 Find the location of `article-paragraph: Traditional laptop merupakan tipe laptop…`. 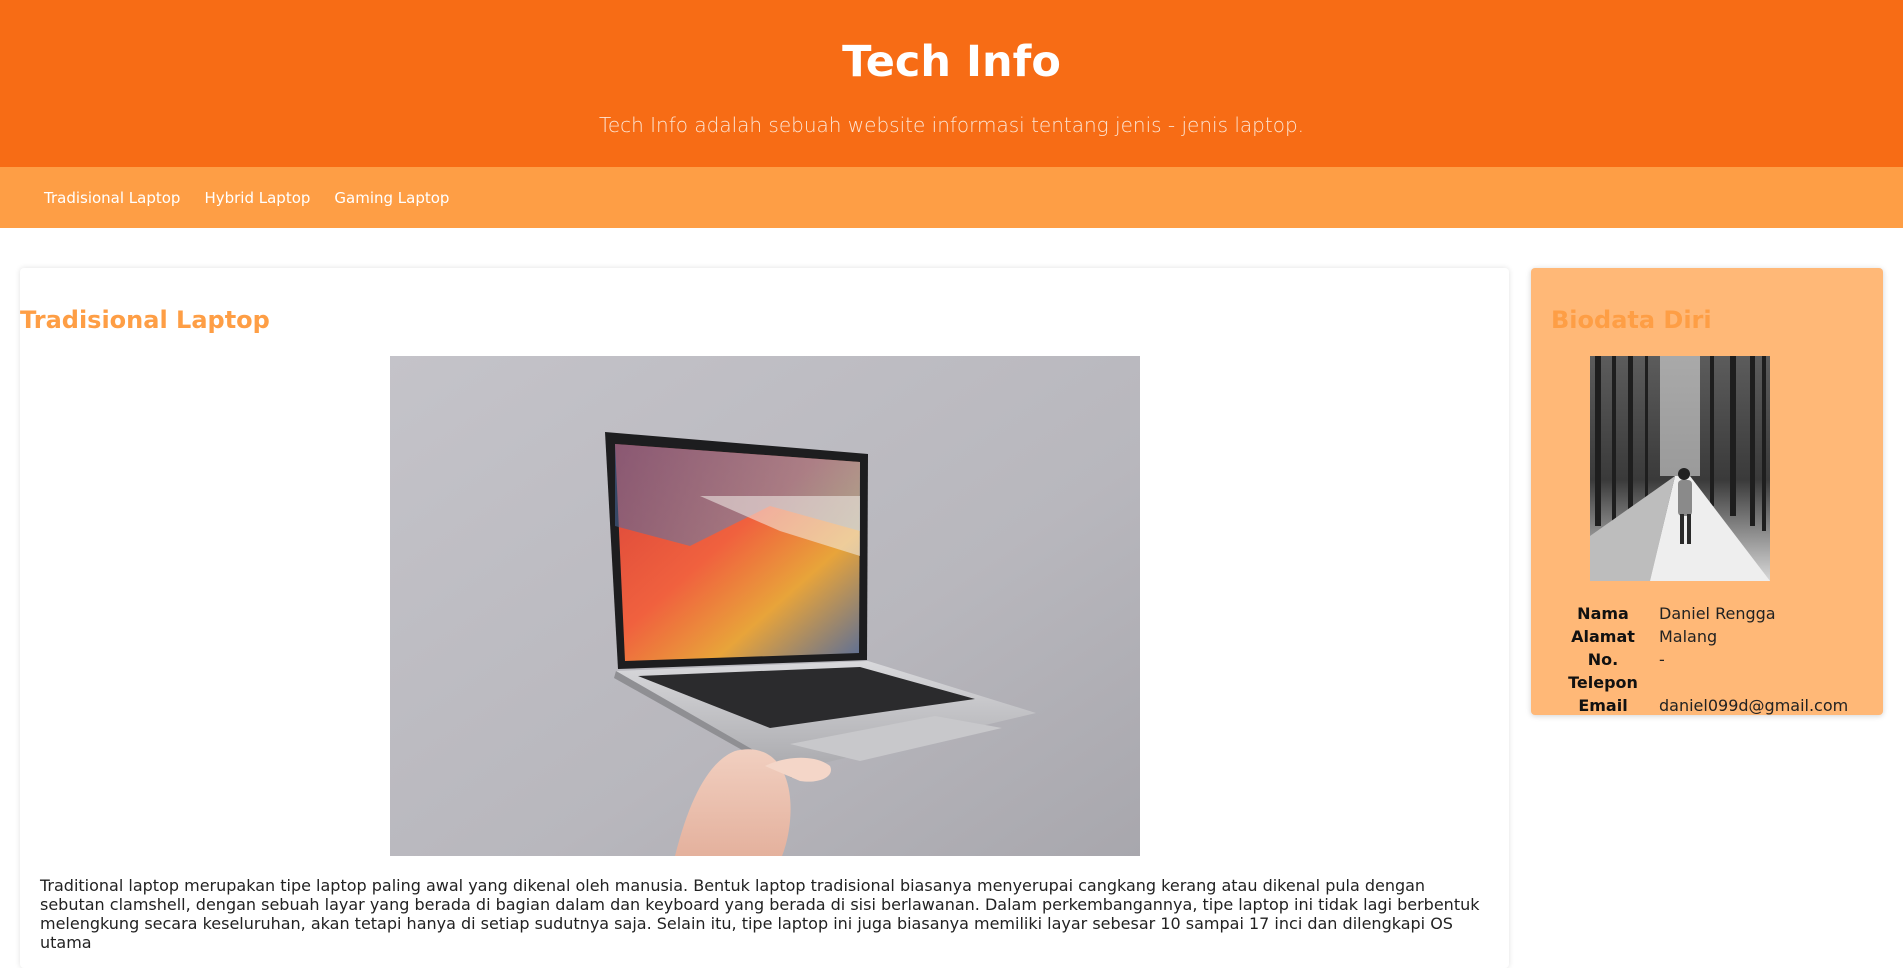

article-paragraph: Traditional laptop merupakan tipe laptop… is located at coordinates (760, 914).